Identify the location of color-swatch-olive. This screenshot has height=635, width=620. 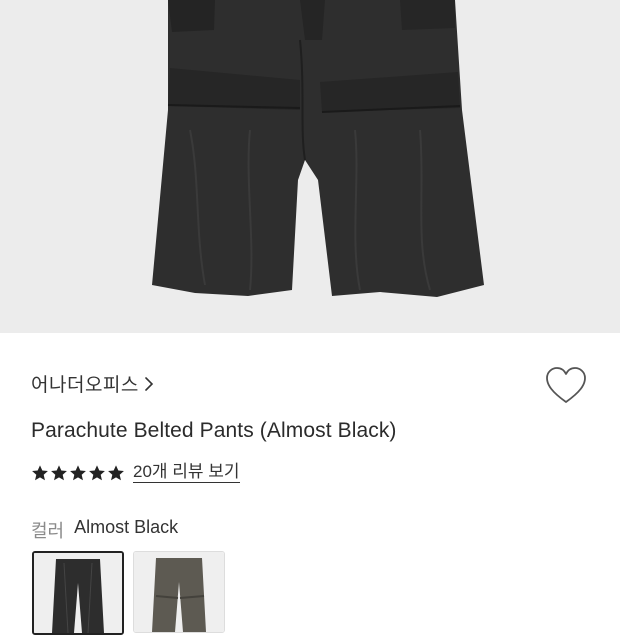
(179, 592).